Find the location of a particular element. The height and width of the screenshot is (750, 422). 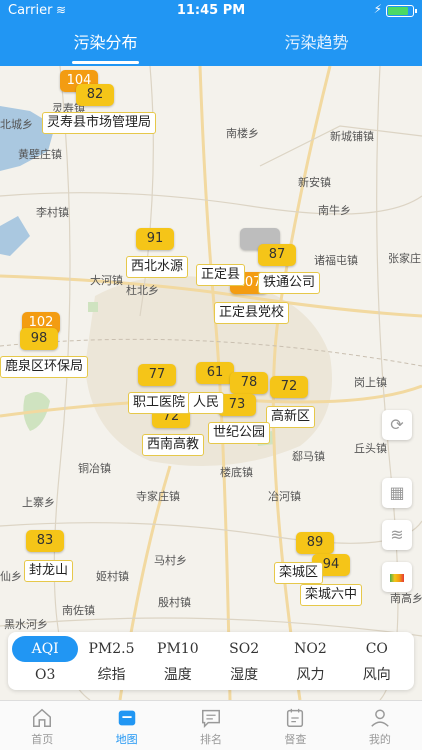

wind-icon: ≋ is located at coordinates (397, 535).